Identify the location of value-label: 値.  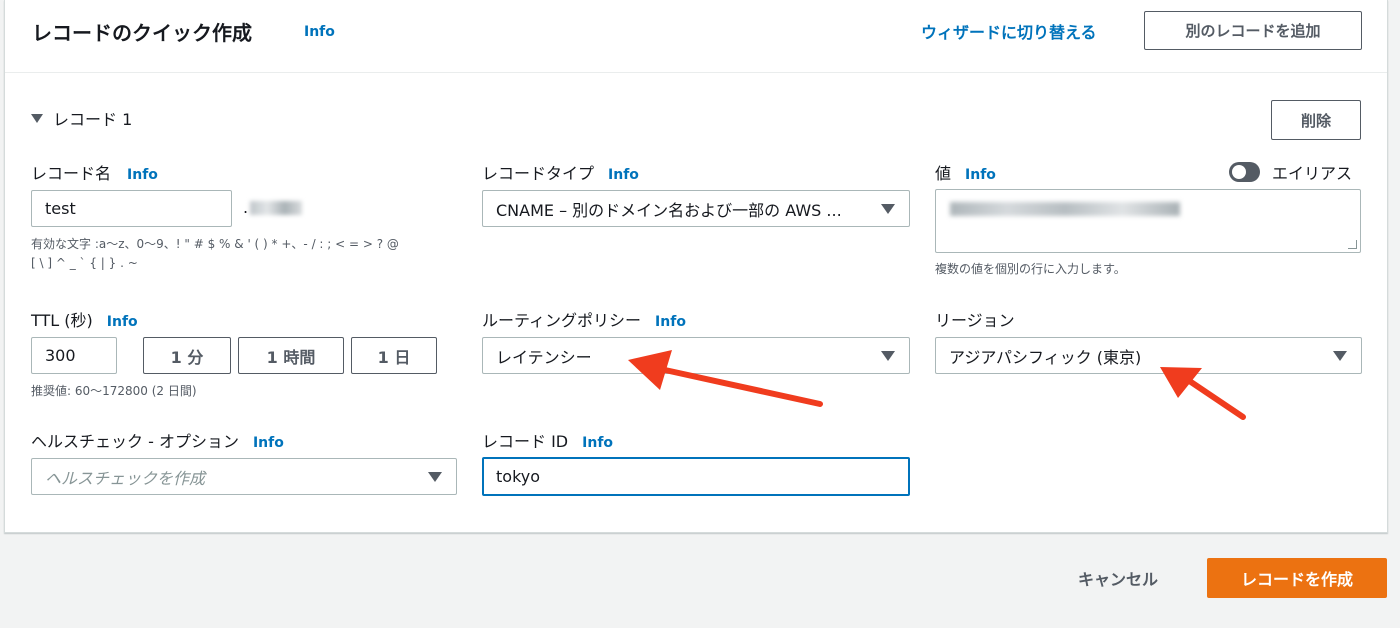
(943, 173).